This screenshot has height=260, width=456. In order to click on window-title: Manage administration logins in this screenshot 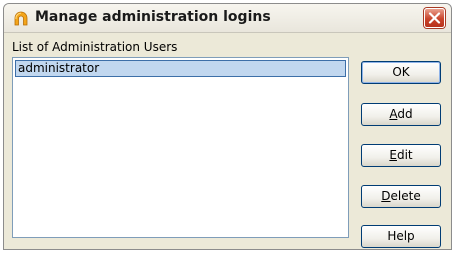, I will do `click(153, 17)`.